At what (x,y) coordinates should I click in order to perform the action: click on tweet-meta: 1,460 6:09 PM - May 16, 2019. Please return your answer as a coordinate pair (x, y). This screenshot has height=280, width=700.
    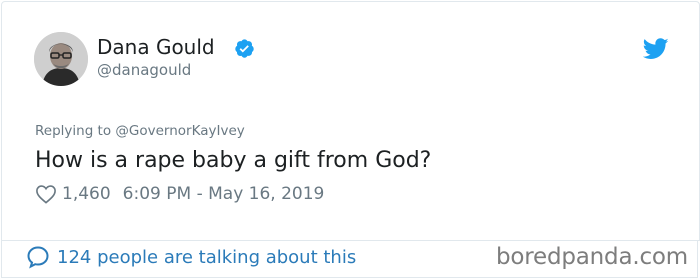
    Looking at the image, I should click on (179, 194).